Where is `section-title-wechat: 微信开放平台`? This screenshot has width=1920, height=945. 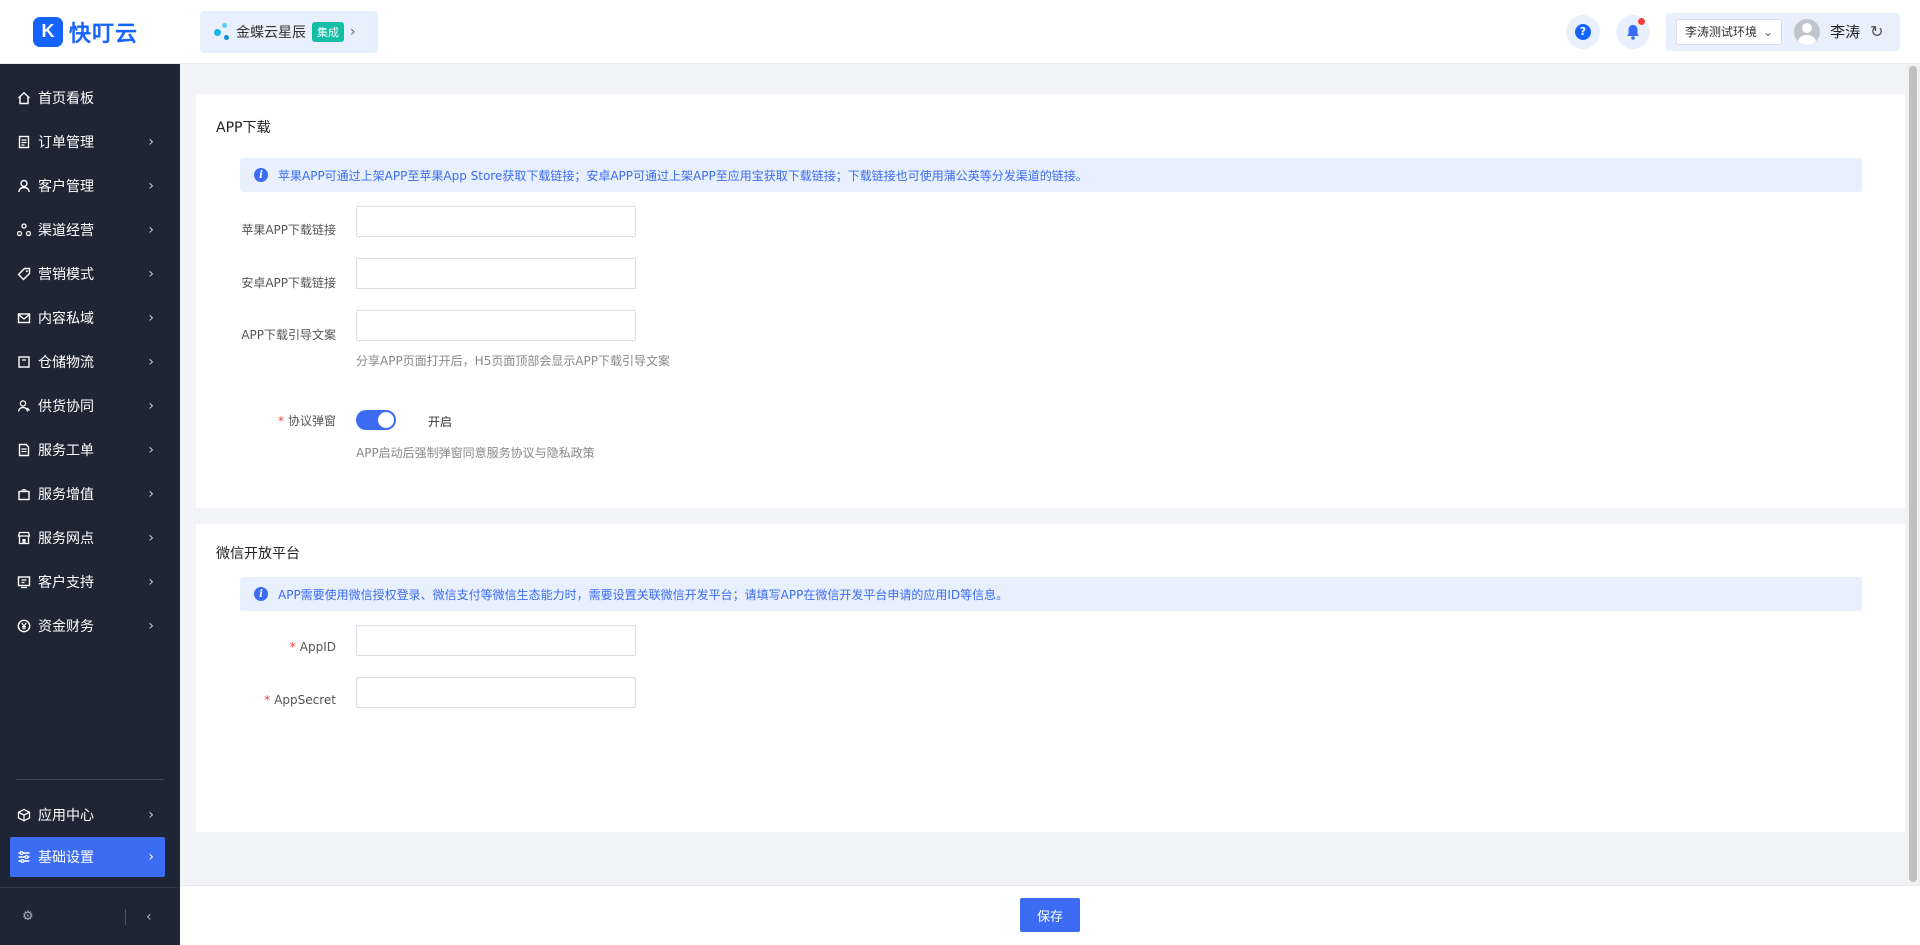 section-title-wechat: 微信开放平台 is located at coordinates (258, 554).